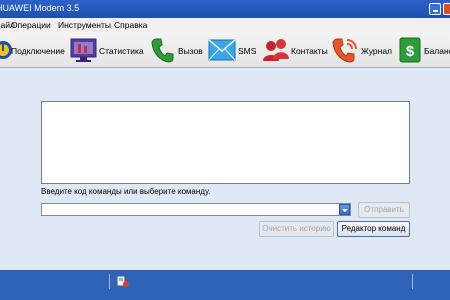 Image resolution: width=450 pixels, height=300 pixels. I want to click on status-bar, so click(225, 285).